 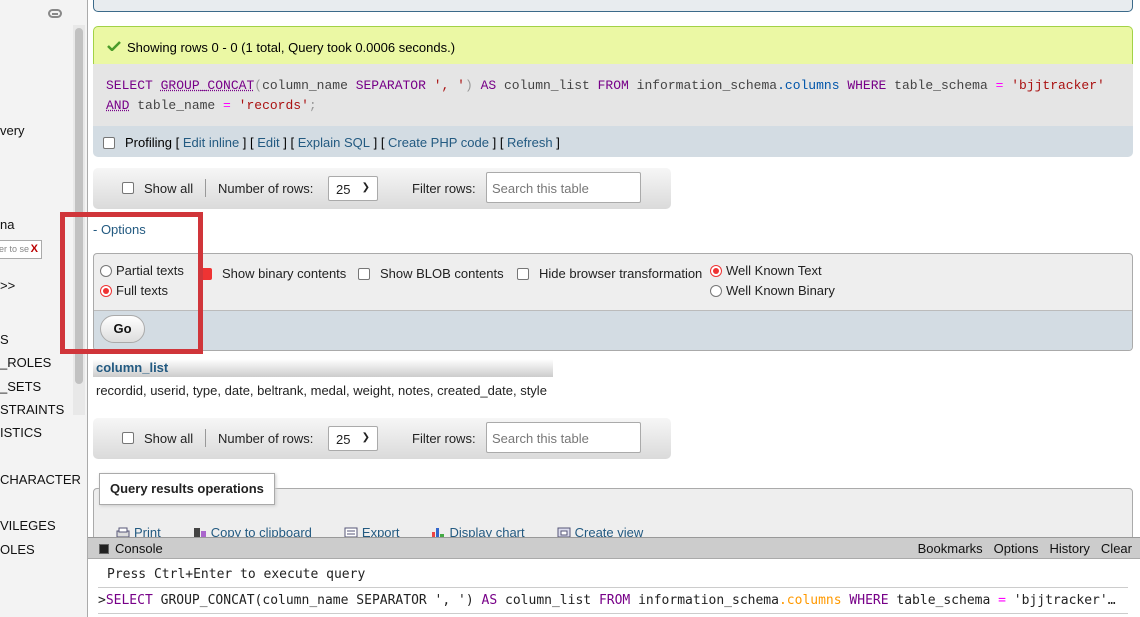 What do you see at coordinates (211, 142) in the screenshot?
I see `edit-inline-link: Edit inline` at bounding box center [211, 142].